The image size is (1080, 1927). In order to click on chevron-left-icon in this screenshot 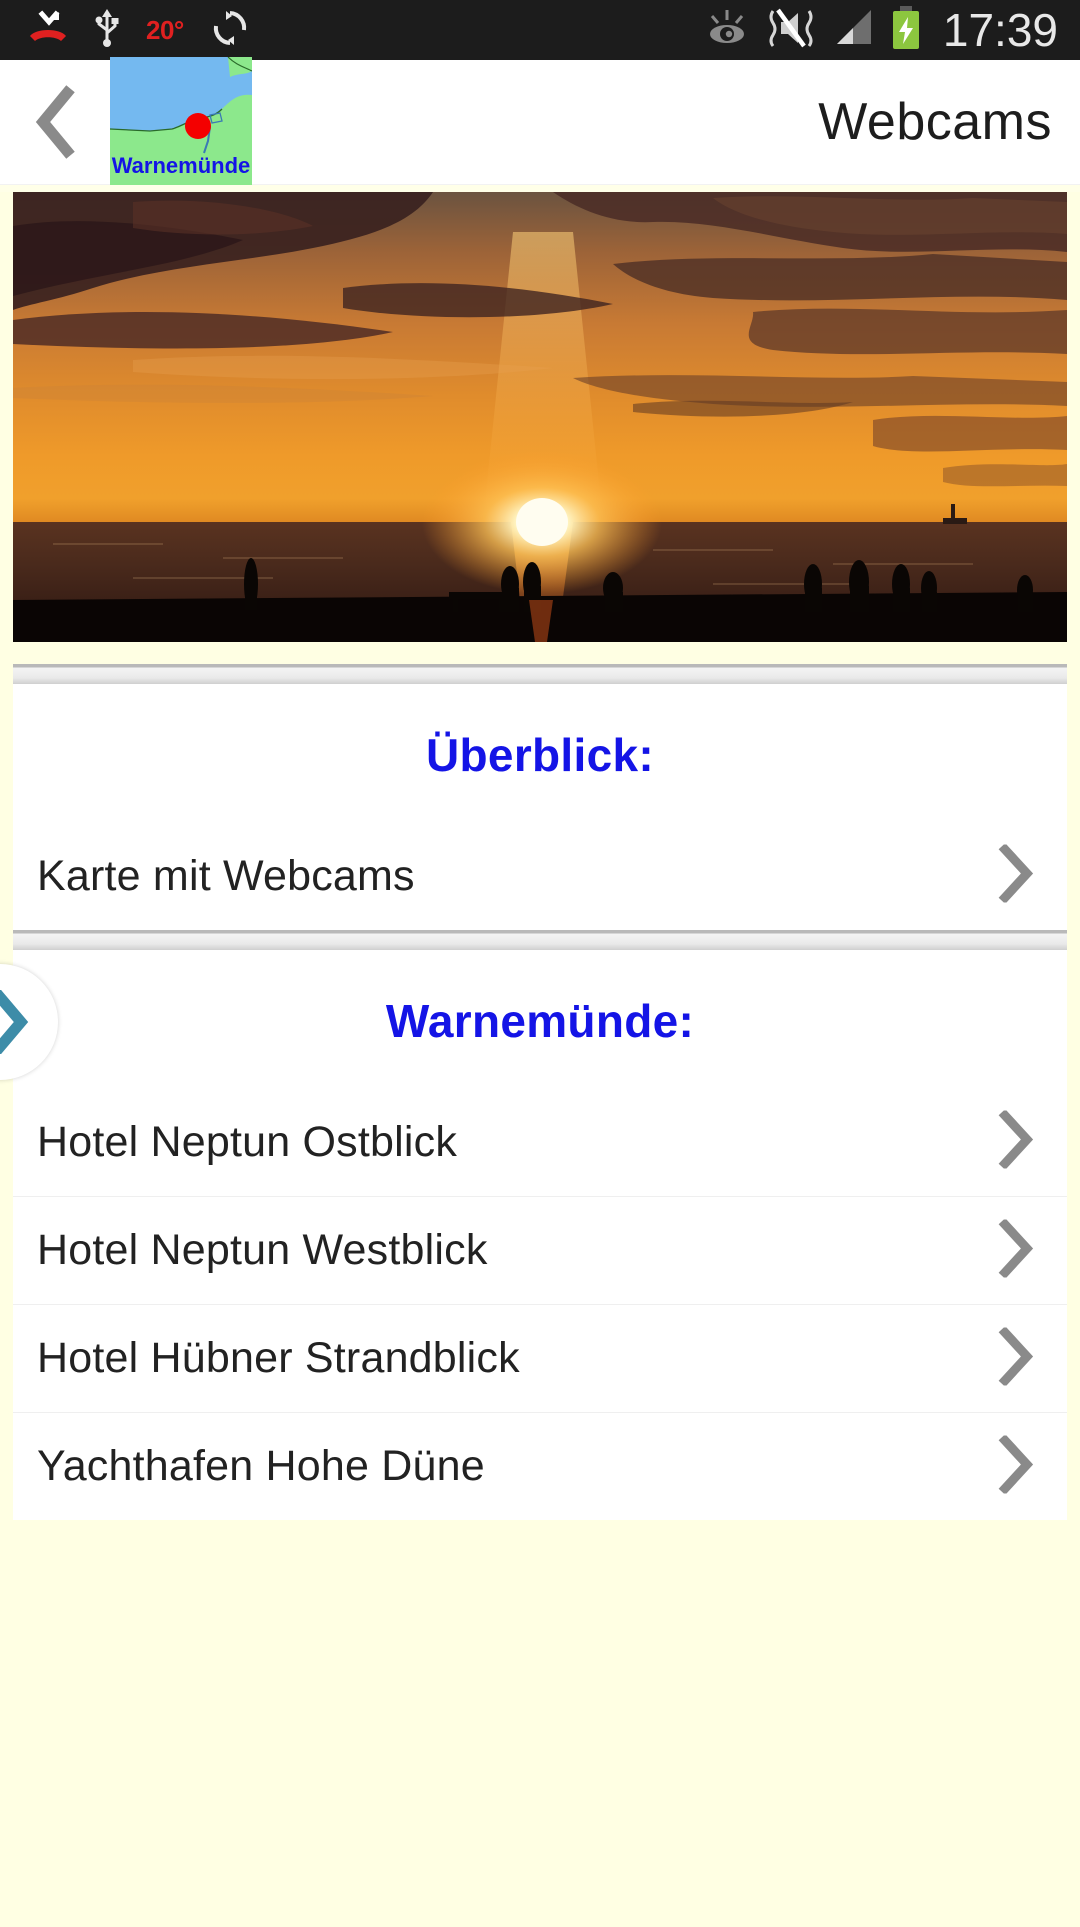, I will do `click(55, 122)`.